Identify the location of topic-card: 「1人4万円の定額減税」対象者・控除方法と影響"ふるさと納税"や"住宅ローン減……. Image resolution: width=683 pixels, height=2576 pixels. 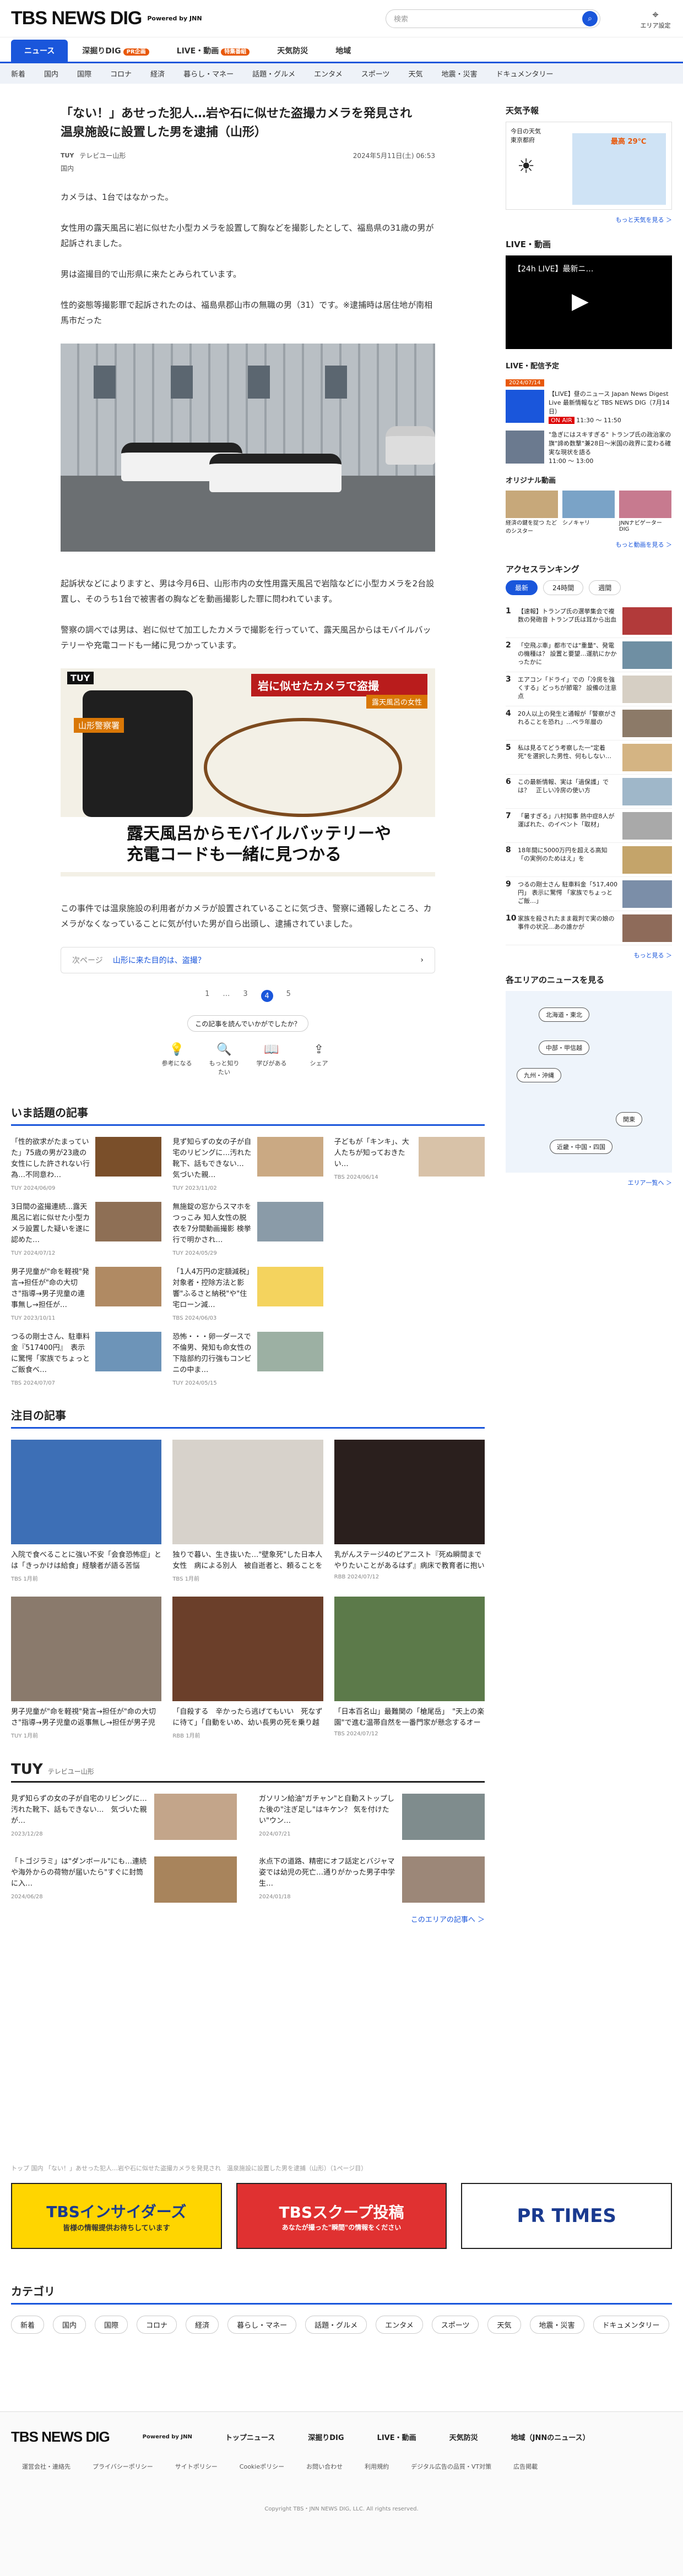
(247, 1294).